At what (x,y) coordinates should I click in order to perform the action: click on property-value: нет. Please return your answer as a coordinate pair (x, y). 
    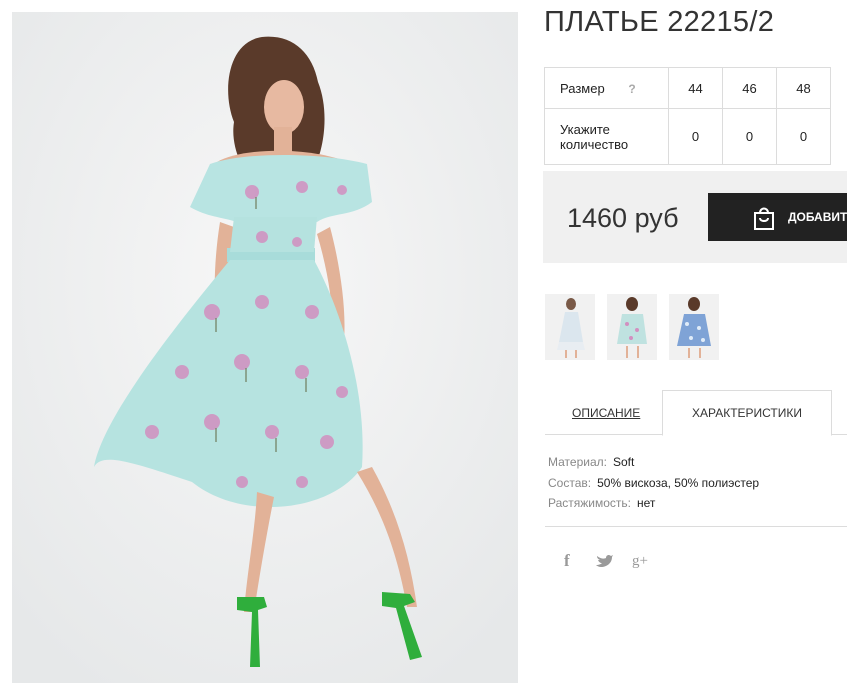
    Looking at the image, I should click on (646, 503).